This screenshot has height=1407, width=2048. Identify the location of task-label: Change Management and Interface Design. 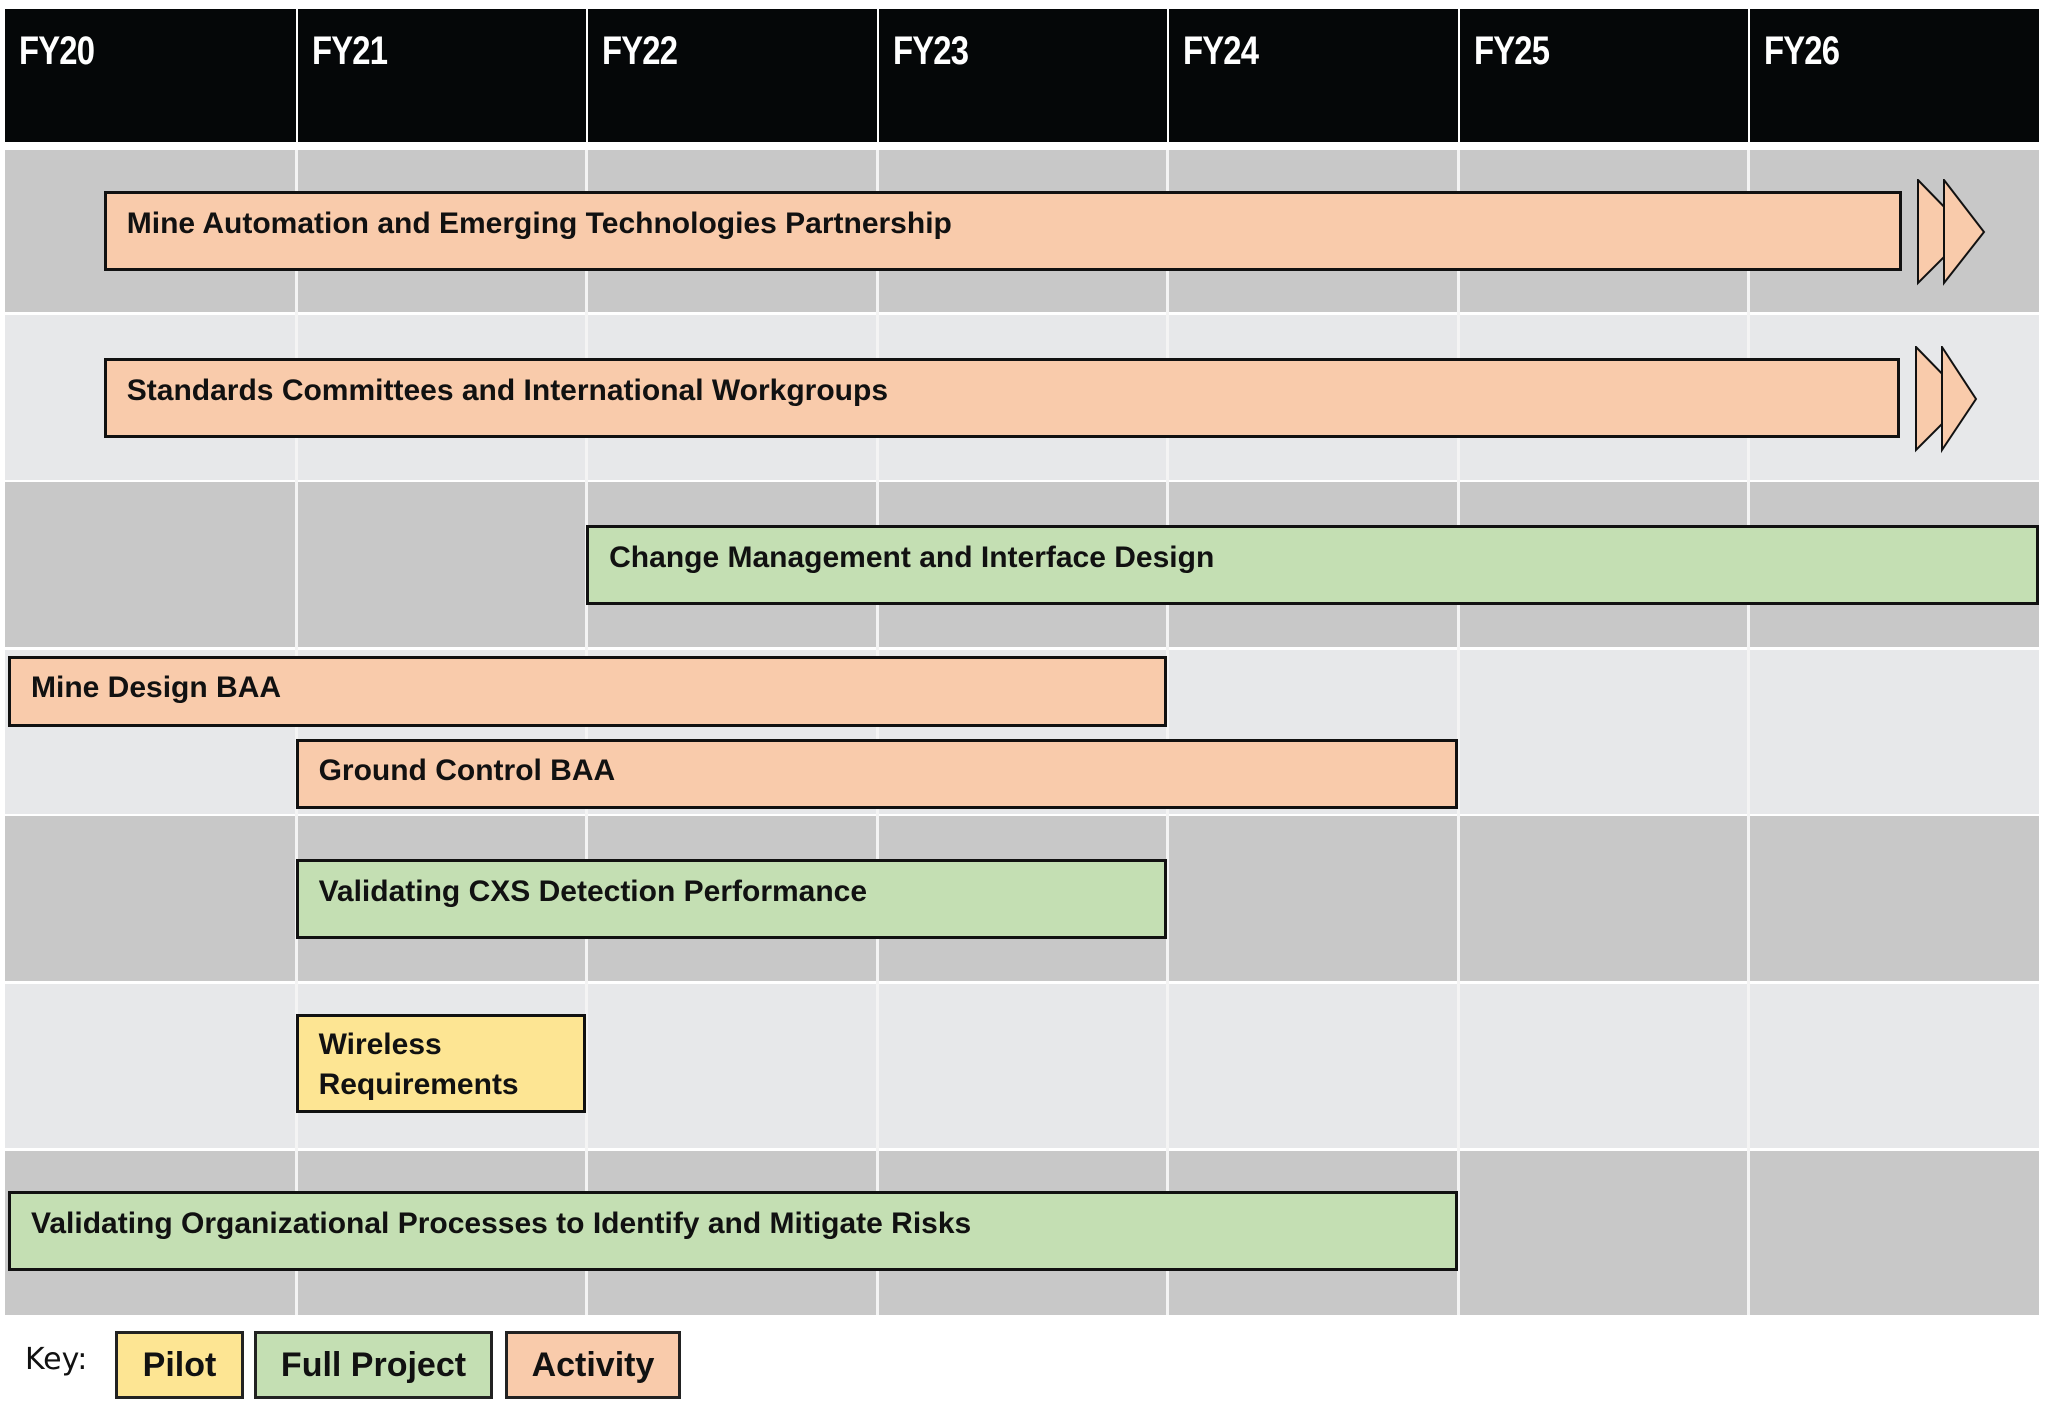
(912, 557).